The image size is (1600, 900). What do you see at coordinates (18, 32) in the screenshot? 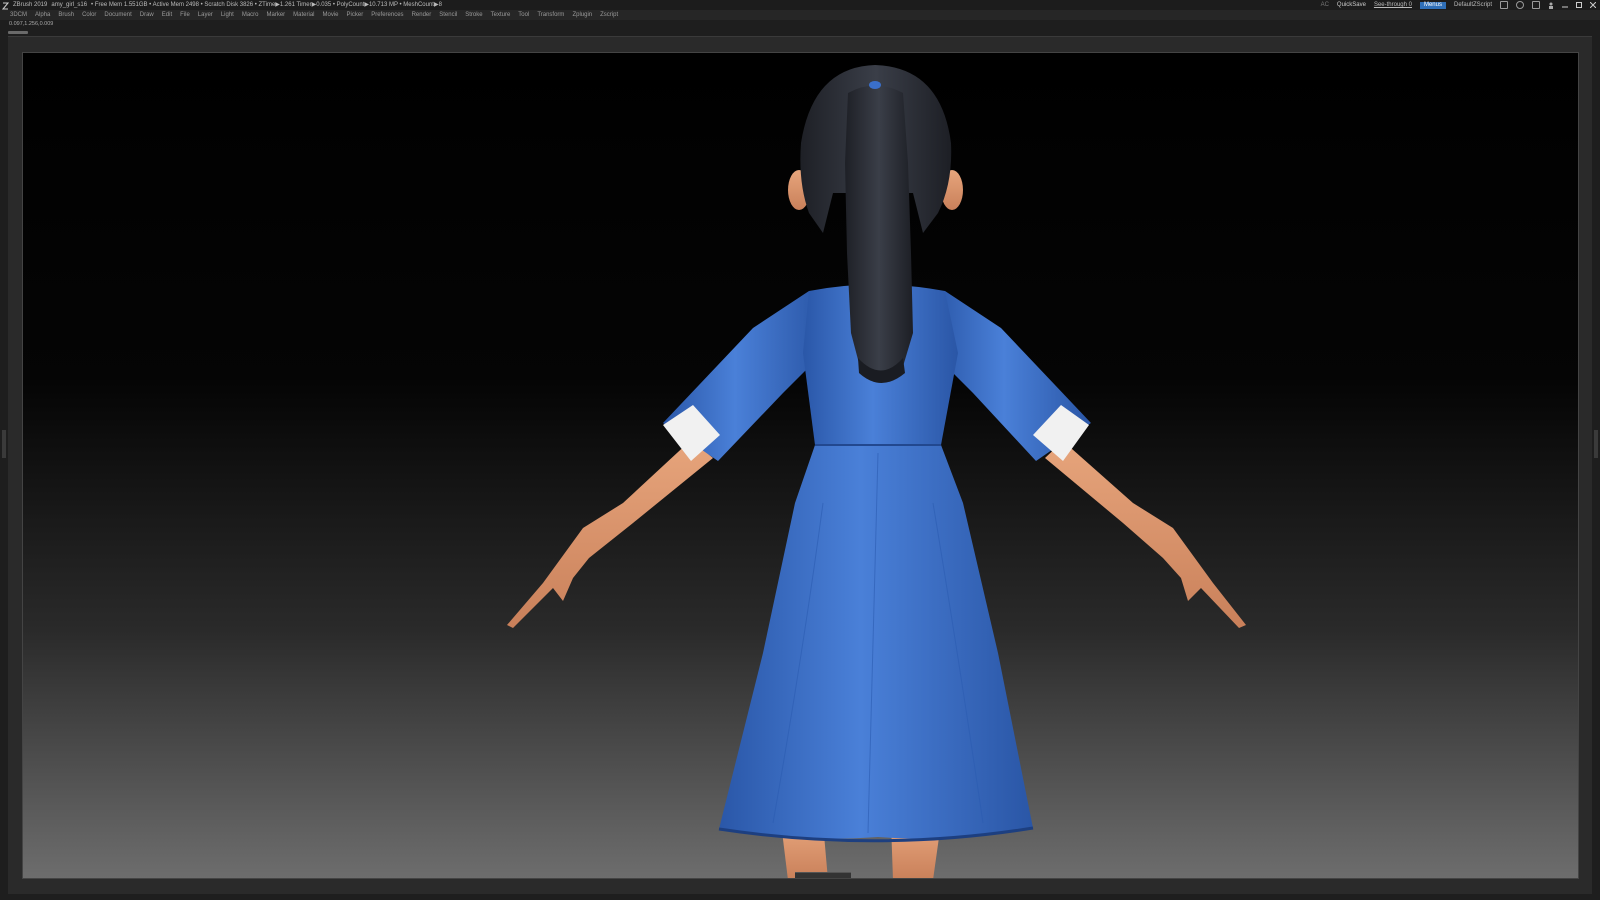
I see `shelf-scroll-handle` at bounding box center [18, 32].